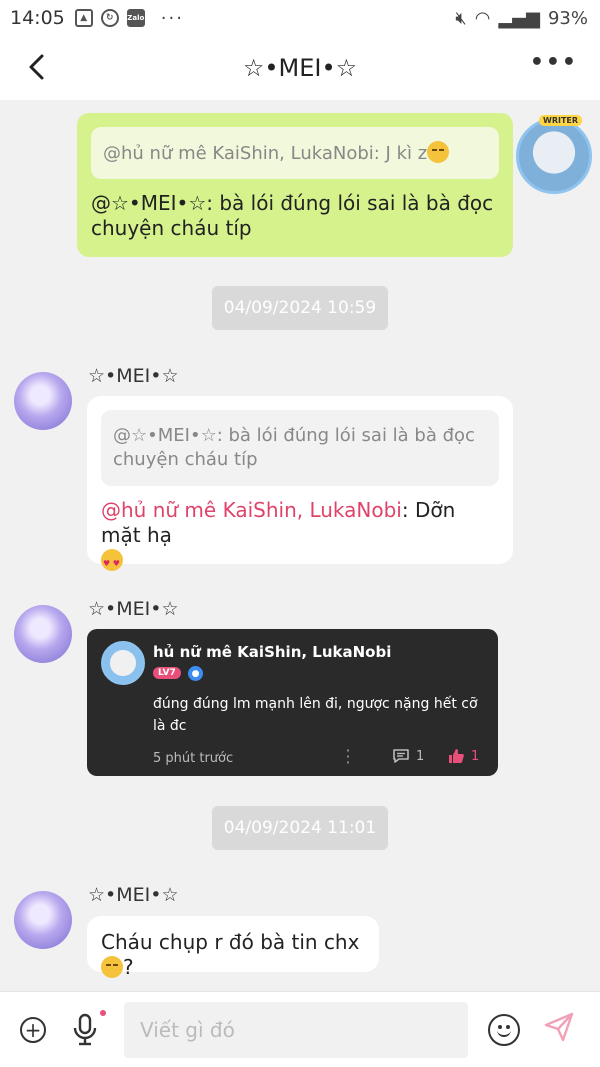 This screenshot has height=1067, width=600. What do you see at coordinates (300, 537) in the screenshot?
I see `message-text: @hủ nữ mê KaiShin, LukaNobi: Dỡn mặt hạ` at bounding box center [300, 537].